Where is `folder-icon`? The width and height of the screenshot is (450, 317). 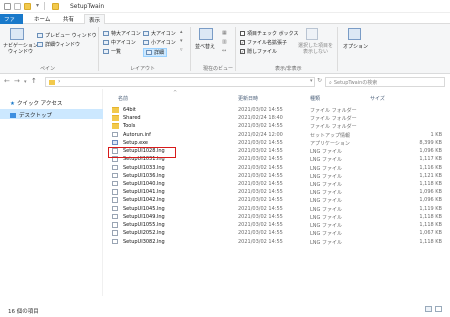
folder-icon is located at coordinates (115, 126).